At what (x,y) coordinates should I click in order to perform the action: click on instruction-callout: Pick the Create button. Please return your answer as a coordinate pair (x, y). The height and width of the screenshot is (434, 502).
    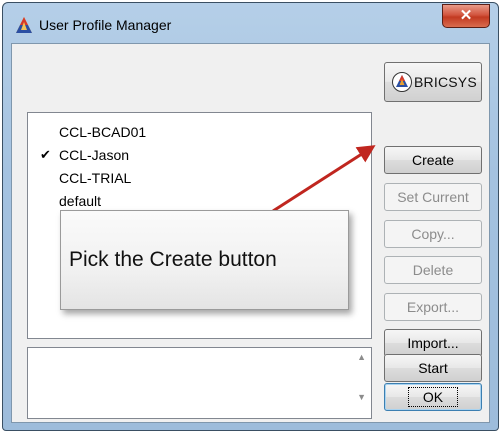
    Looking at the image, I should click on (204, 260).